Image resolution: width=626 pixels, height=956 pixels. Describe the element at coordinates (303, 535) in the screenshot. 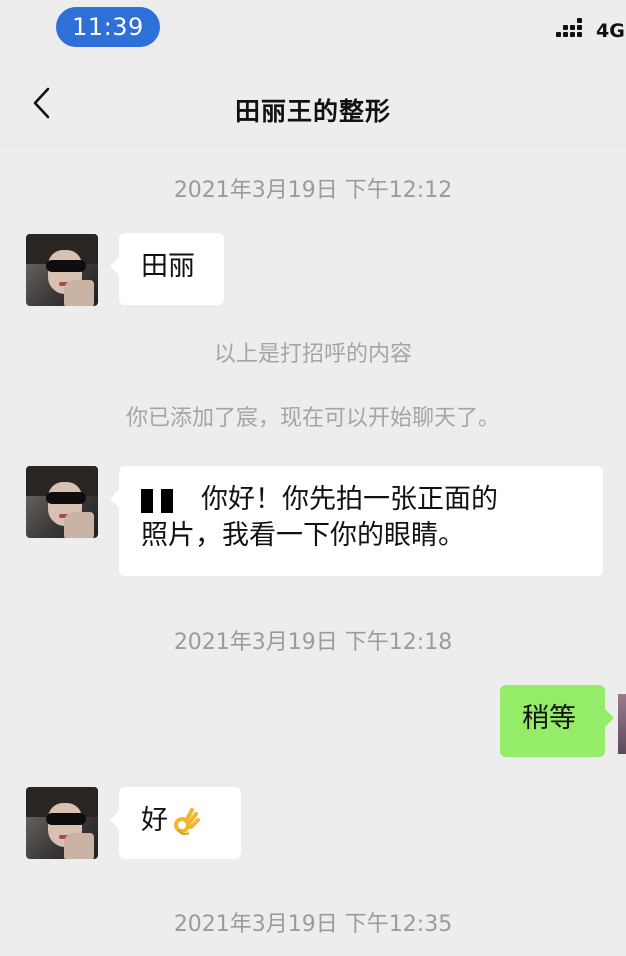

I see `message-text: 照片，我看一下你的眼睛。` at that location.